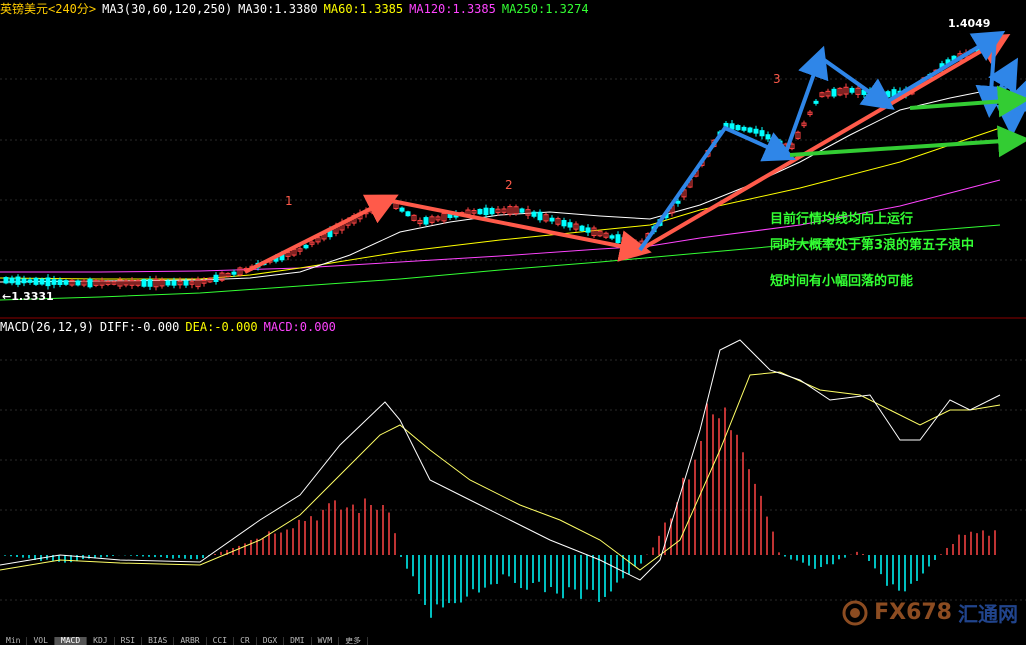 This screenshot has width=1026, height=645. I want to click on wave-label-3: 3, so click(777, 79).